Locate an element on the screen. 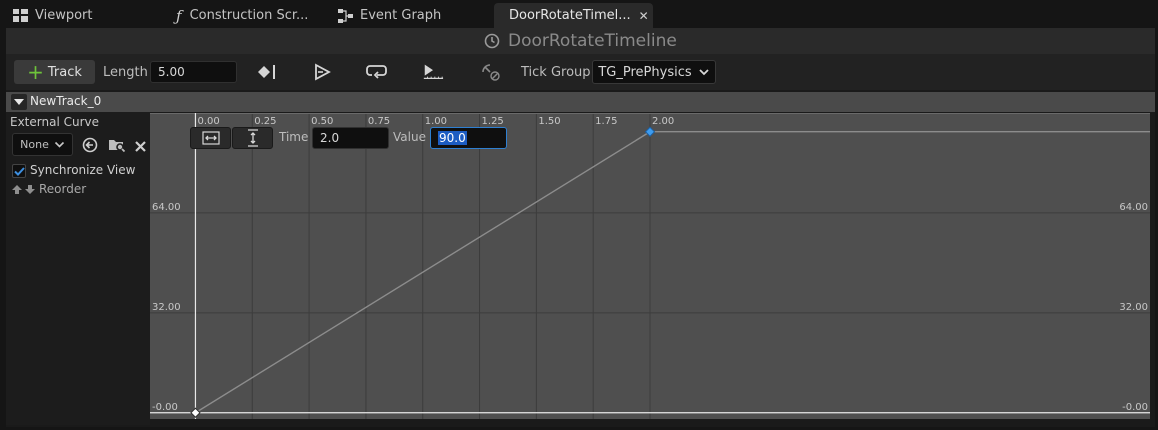 This screenshot has height=430, width=1158. add-track-button: + Track is located at coordinates (54, 72).